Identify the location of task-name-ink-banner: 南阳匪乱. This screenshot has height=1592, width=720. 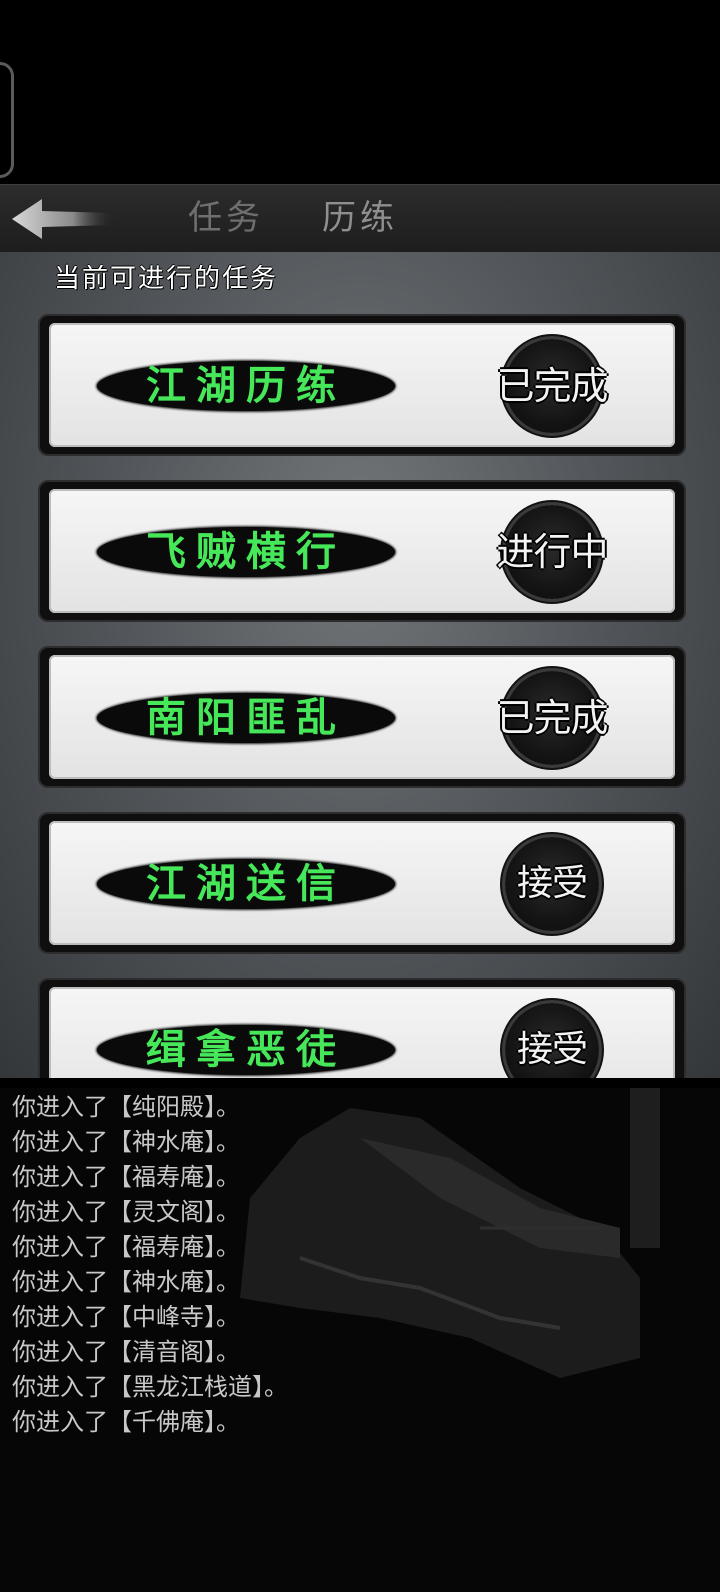
(246, 718).